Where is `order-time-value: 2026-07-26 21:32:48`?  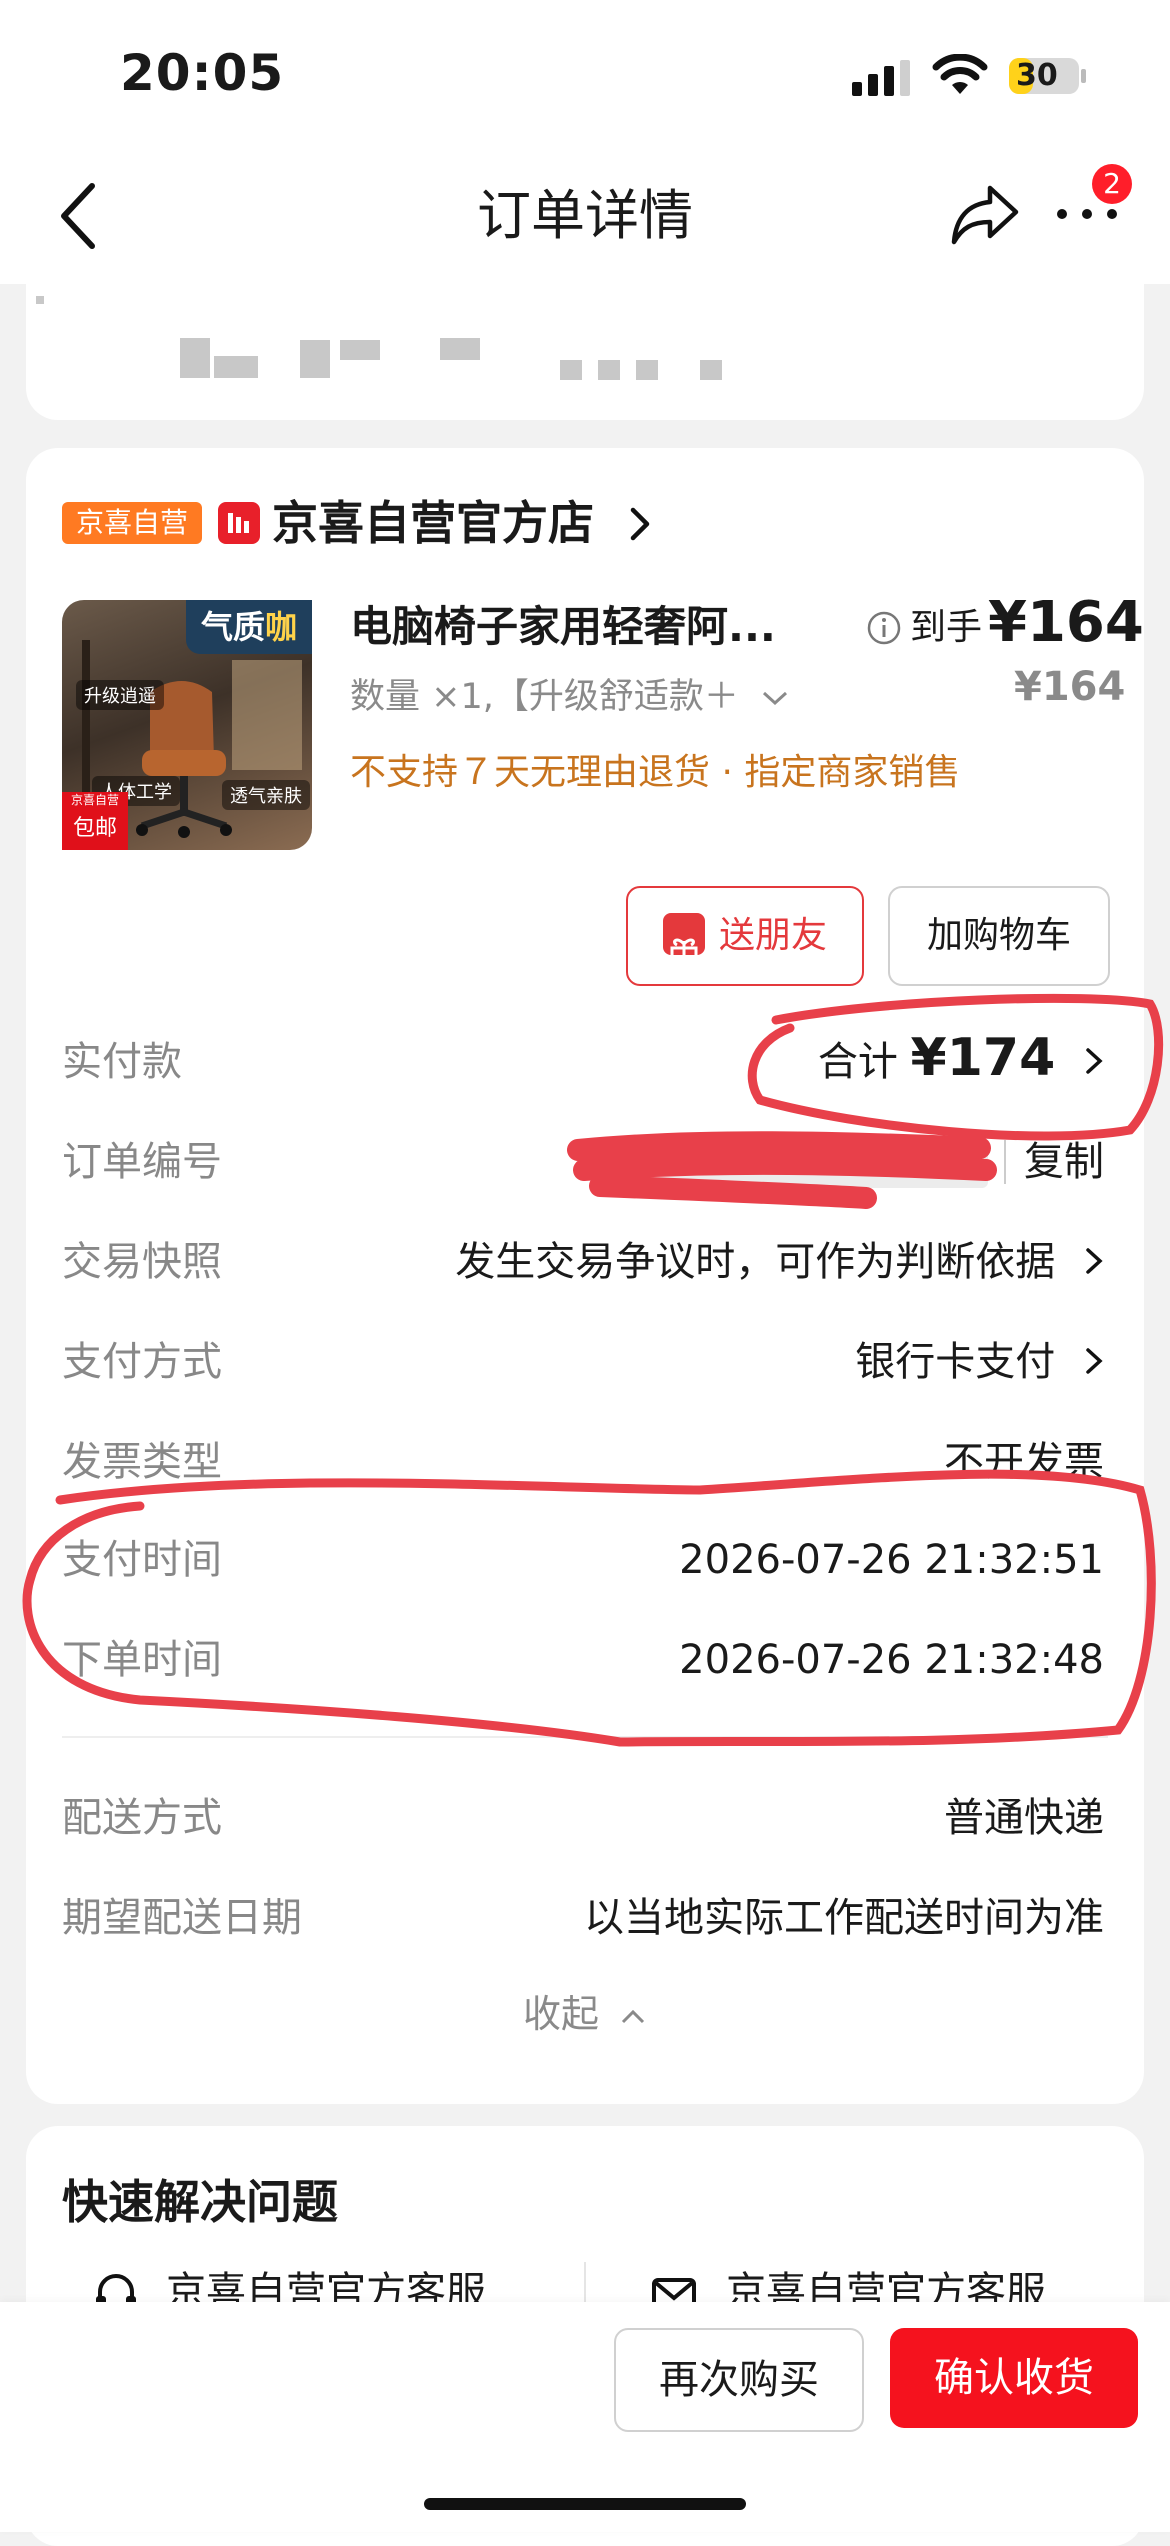 order-time-value: 2026-07-26 21:32:48 is located at coordinates (891, 1660).